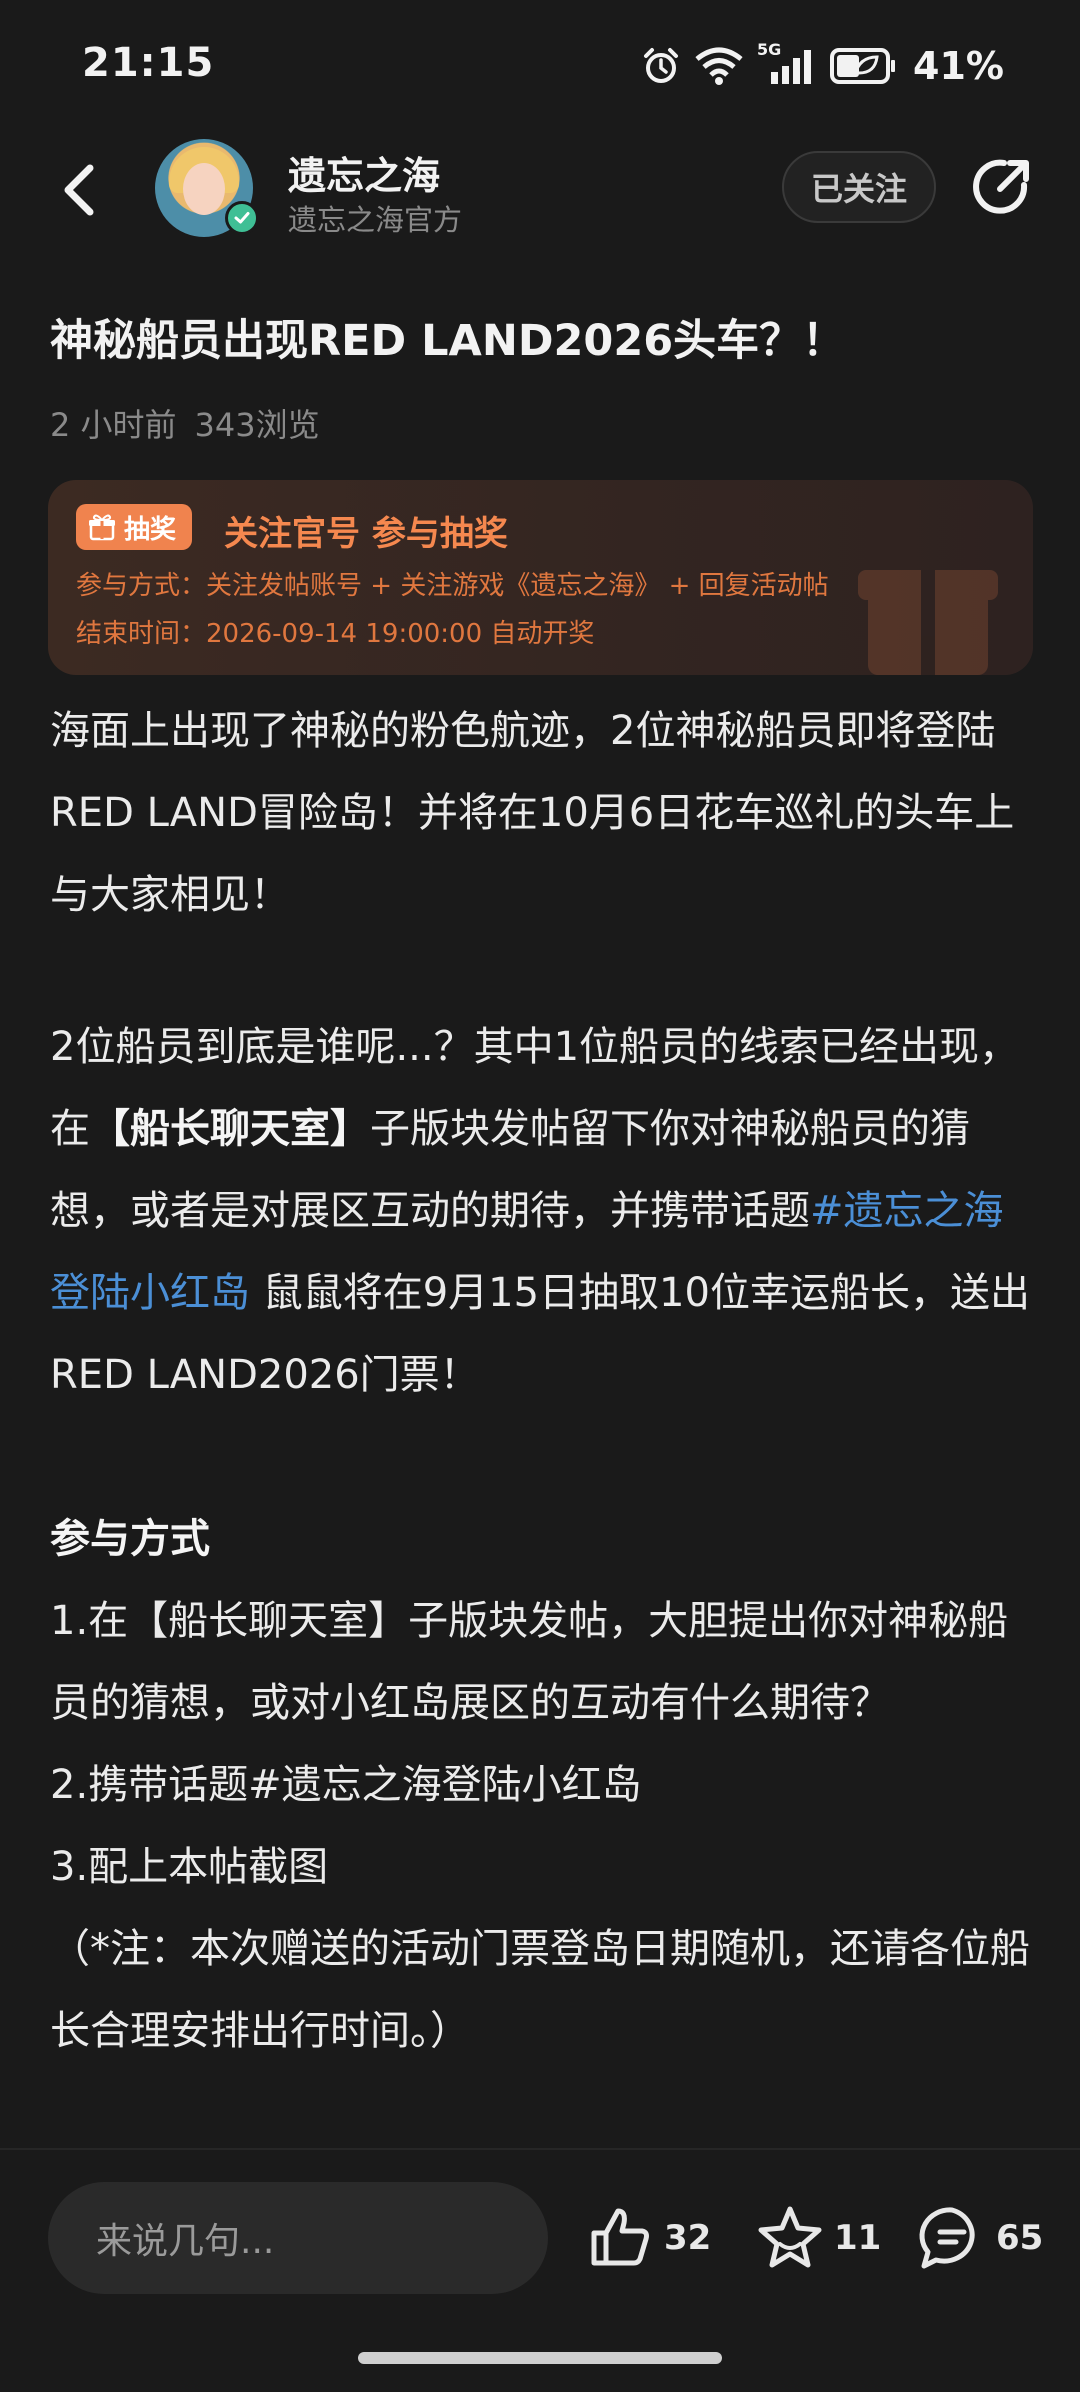 This screenshot has height=2392, width=1080. I want to click on alarm-icon, so click(661, 65).